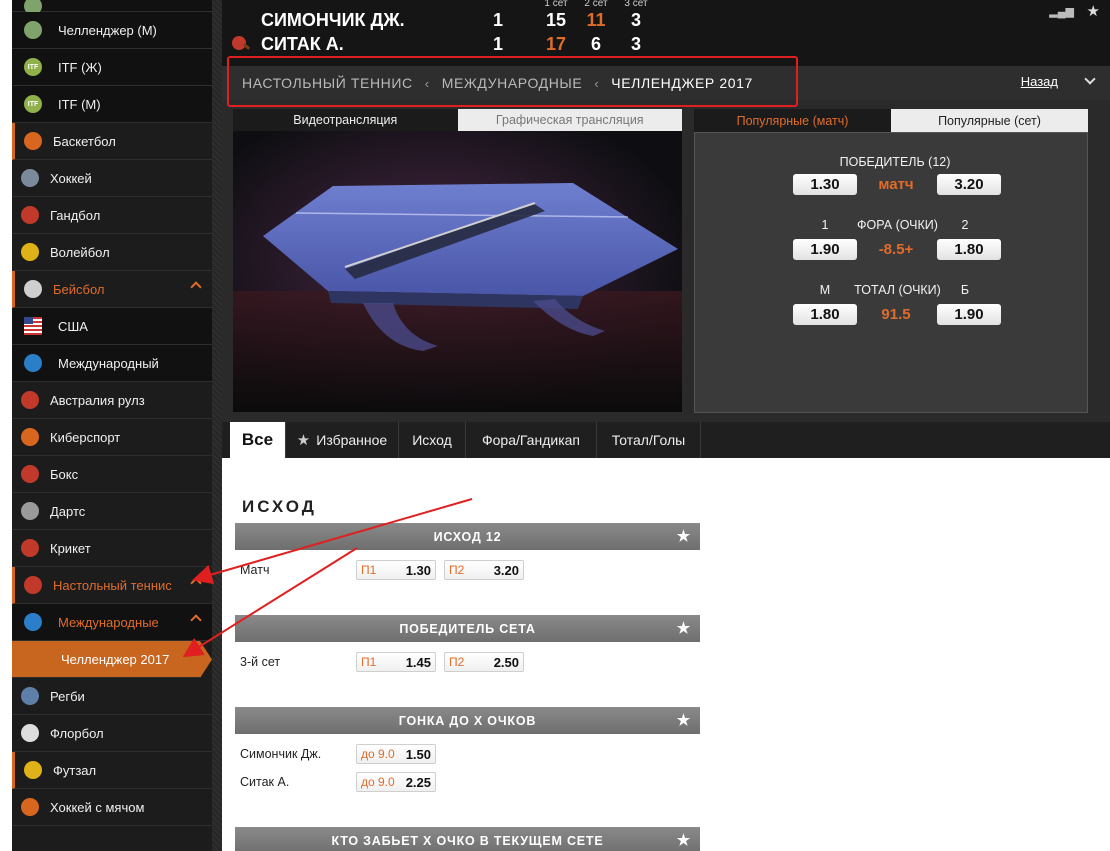  Describe the element at coordinates (636, 4) in the screenshot. I see `set-header-3: 3 сет` at that location.